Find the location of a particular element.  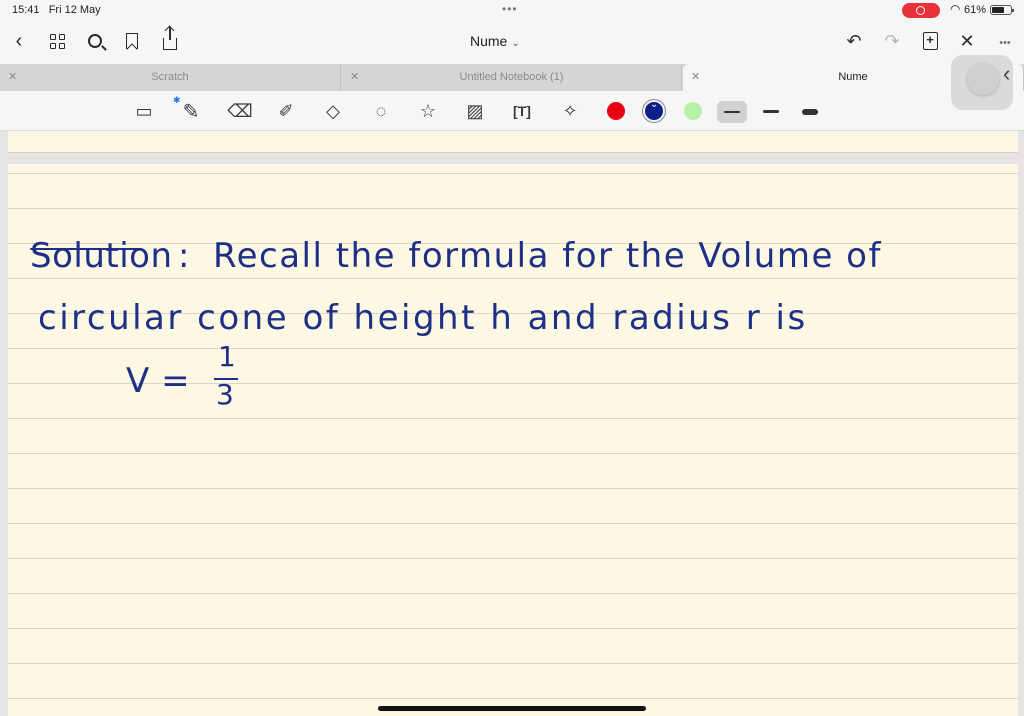

tab-label: Untitled Notebook (1) is located at coordinates (511, 77).